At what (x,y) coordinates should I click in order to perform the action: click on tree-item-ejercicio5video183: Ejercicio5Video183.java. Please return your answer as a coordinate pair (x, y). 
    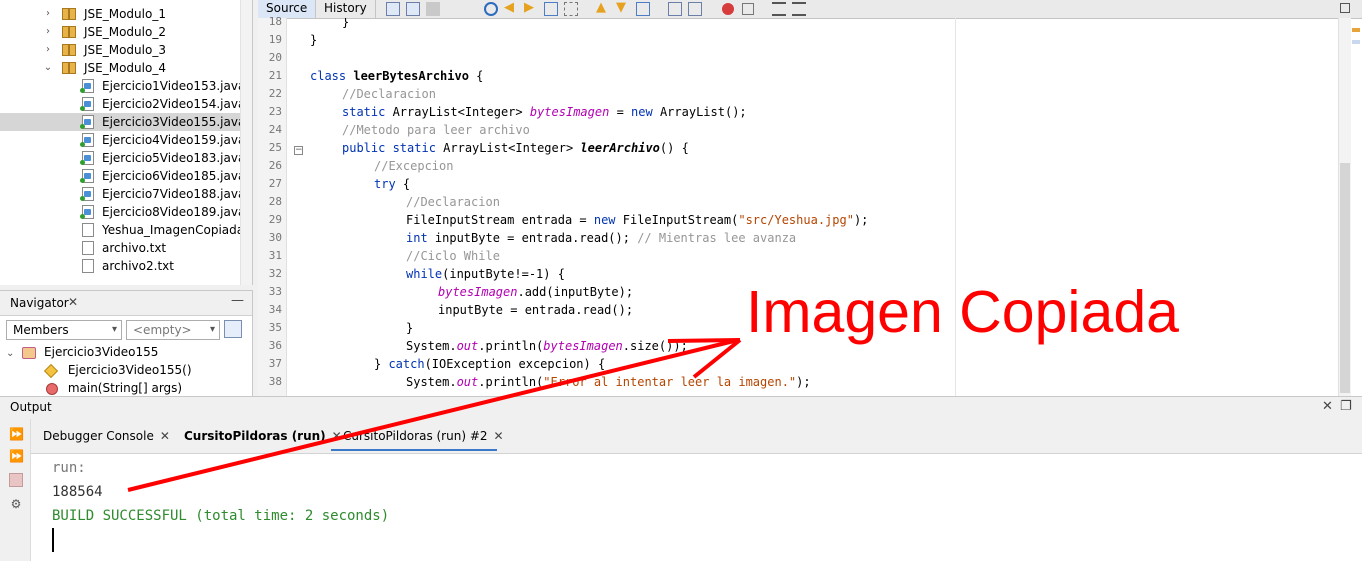
    Looking at the image, I should click on (122, 158).